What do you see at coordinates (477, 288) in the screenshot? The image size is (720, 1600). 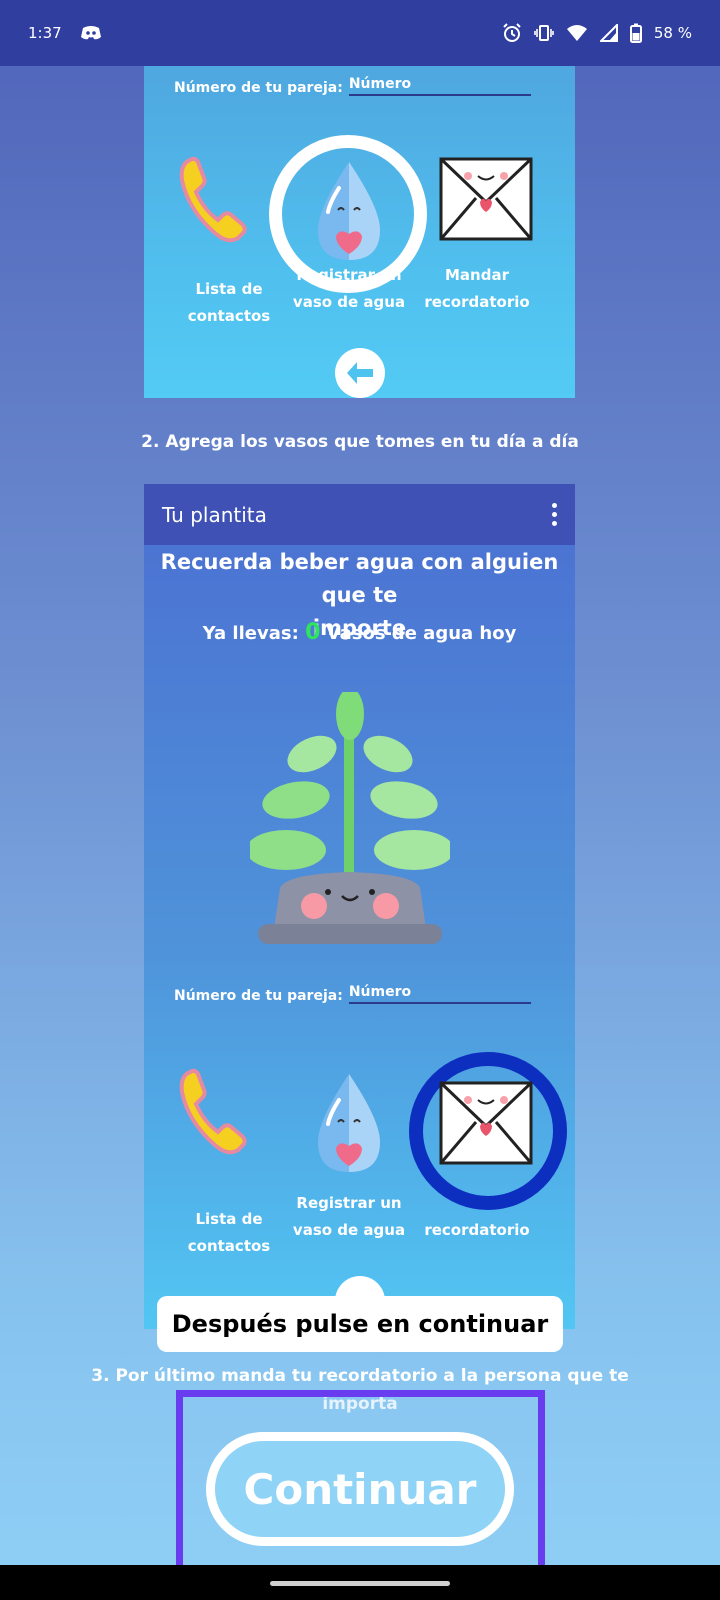 I see `send-label: Mandar recordatorio` at bounding box center [477, 288].